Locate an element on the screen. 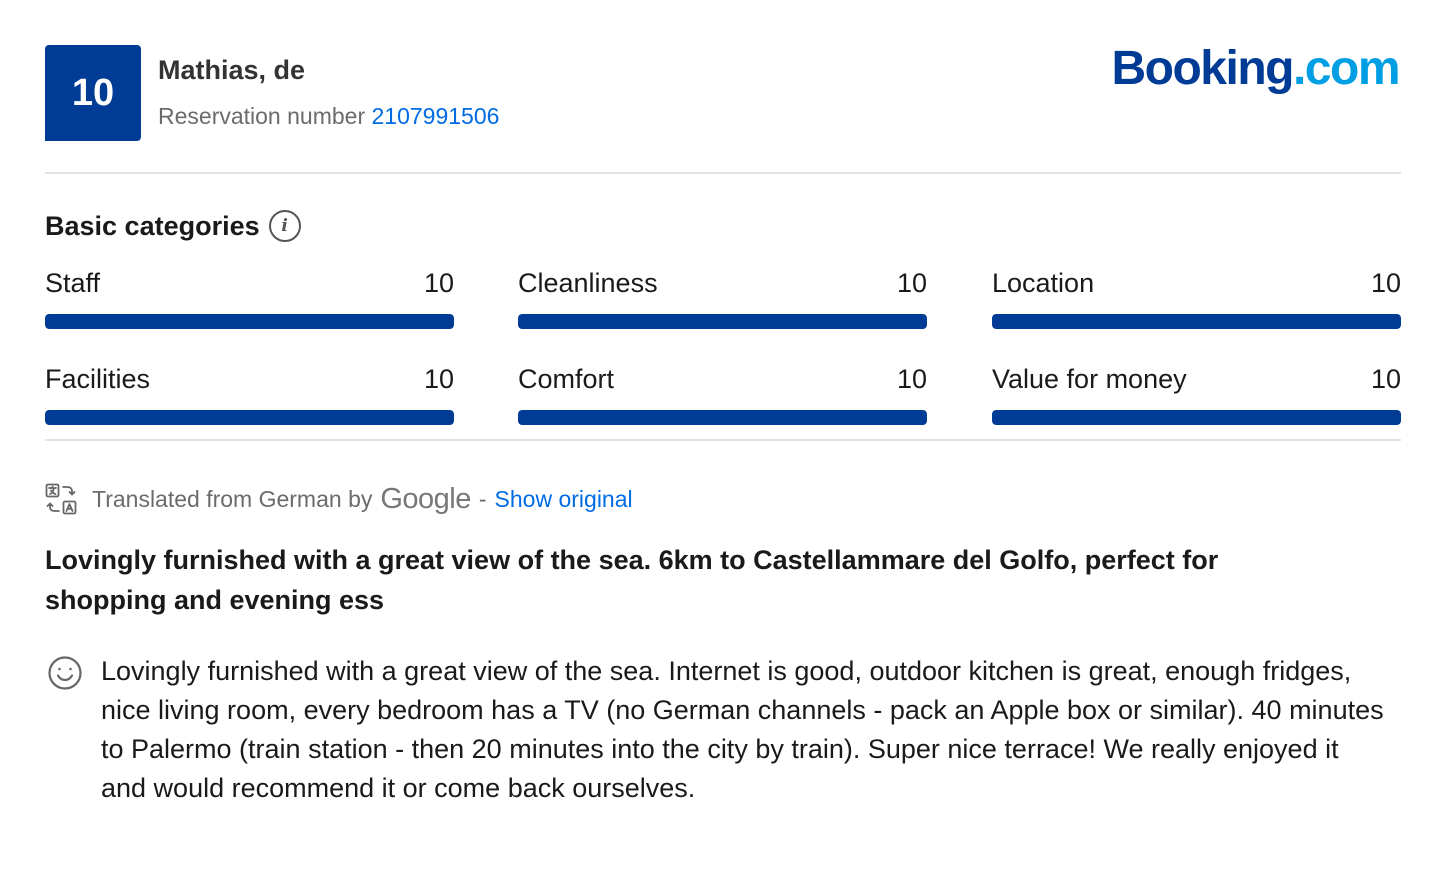  categories-title: Basic categories is located at coordinates (152, 225).